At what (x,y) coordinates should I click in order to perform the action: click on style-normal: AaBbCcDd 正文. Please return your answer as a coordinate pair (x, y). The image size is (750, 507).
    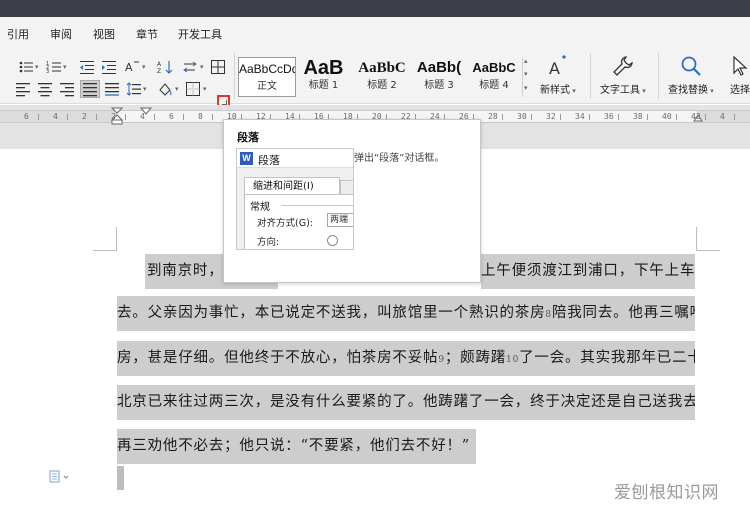
    Looking at the image, I should click on (267, 77).